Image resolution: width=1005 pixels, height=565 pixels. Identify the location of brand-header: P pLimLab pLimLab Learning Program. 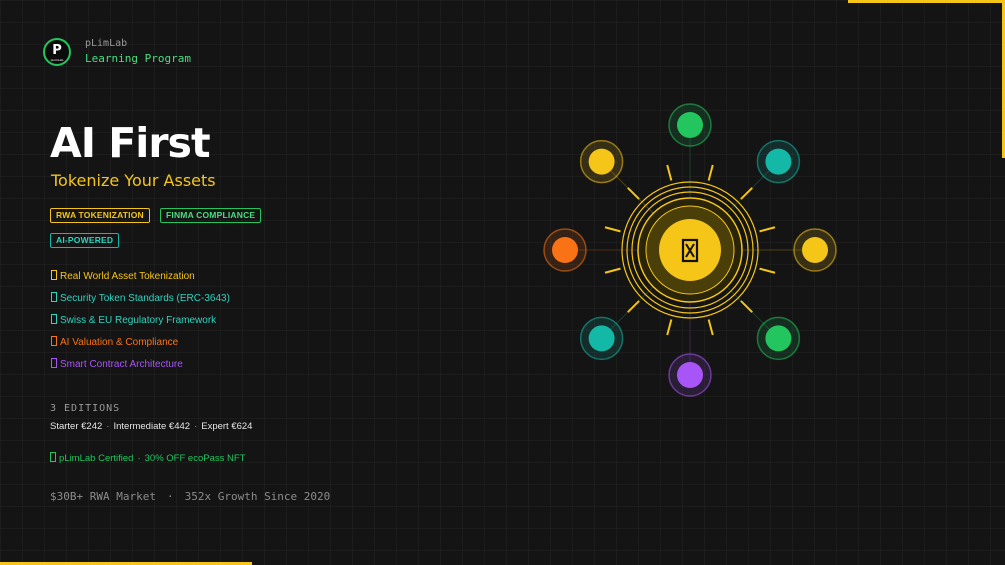
(117, 51).